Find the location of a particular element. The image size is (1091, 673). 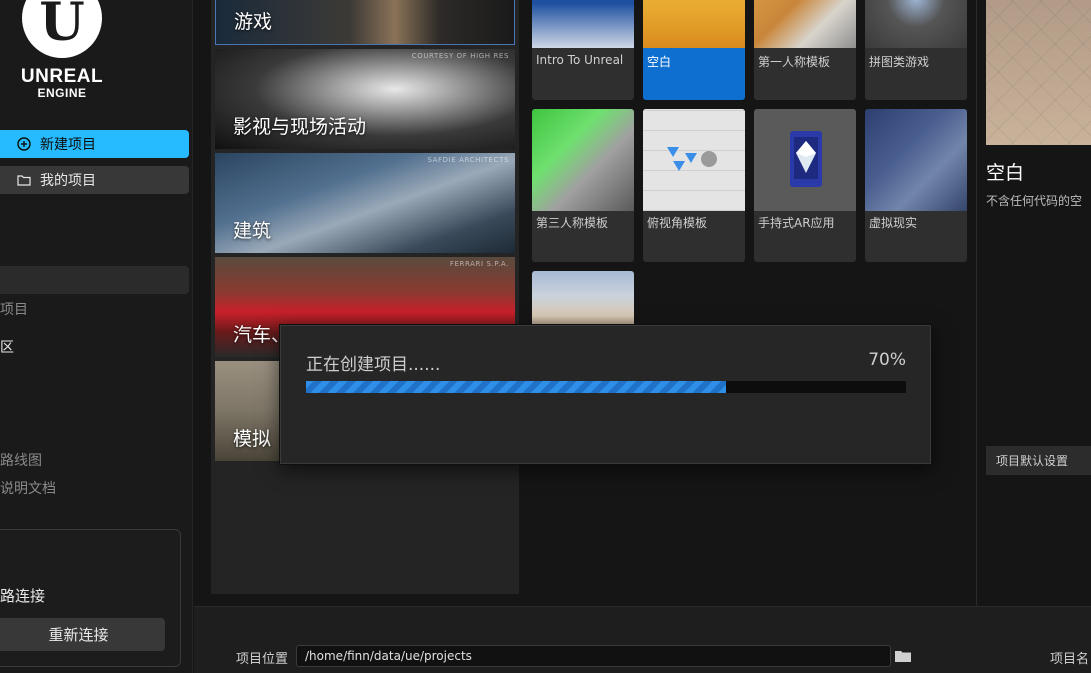

detail-description: 不含任何代码的空 is located at coordinates (1034, 201).